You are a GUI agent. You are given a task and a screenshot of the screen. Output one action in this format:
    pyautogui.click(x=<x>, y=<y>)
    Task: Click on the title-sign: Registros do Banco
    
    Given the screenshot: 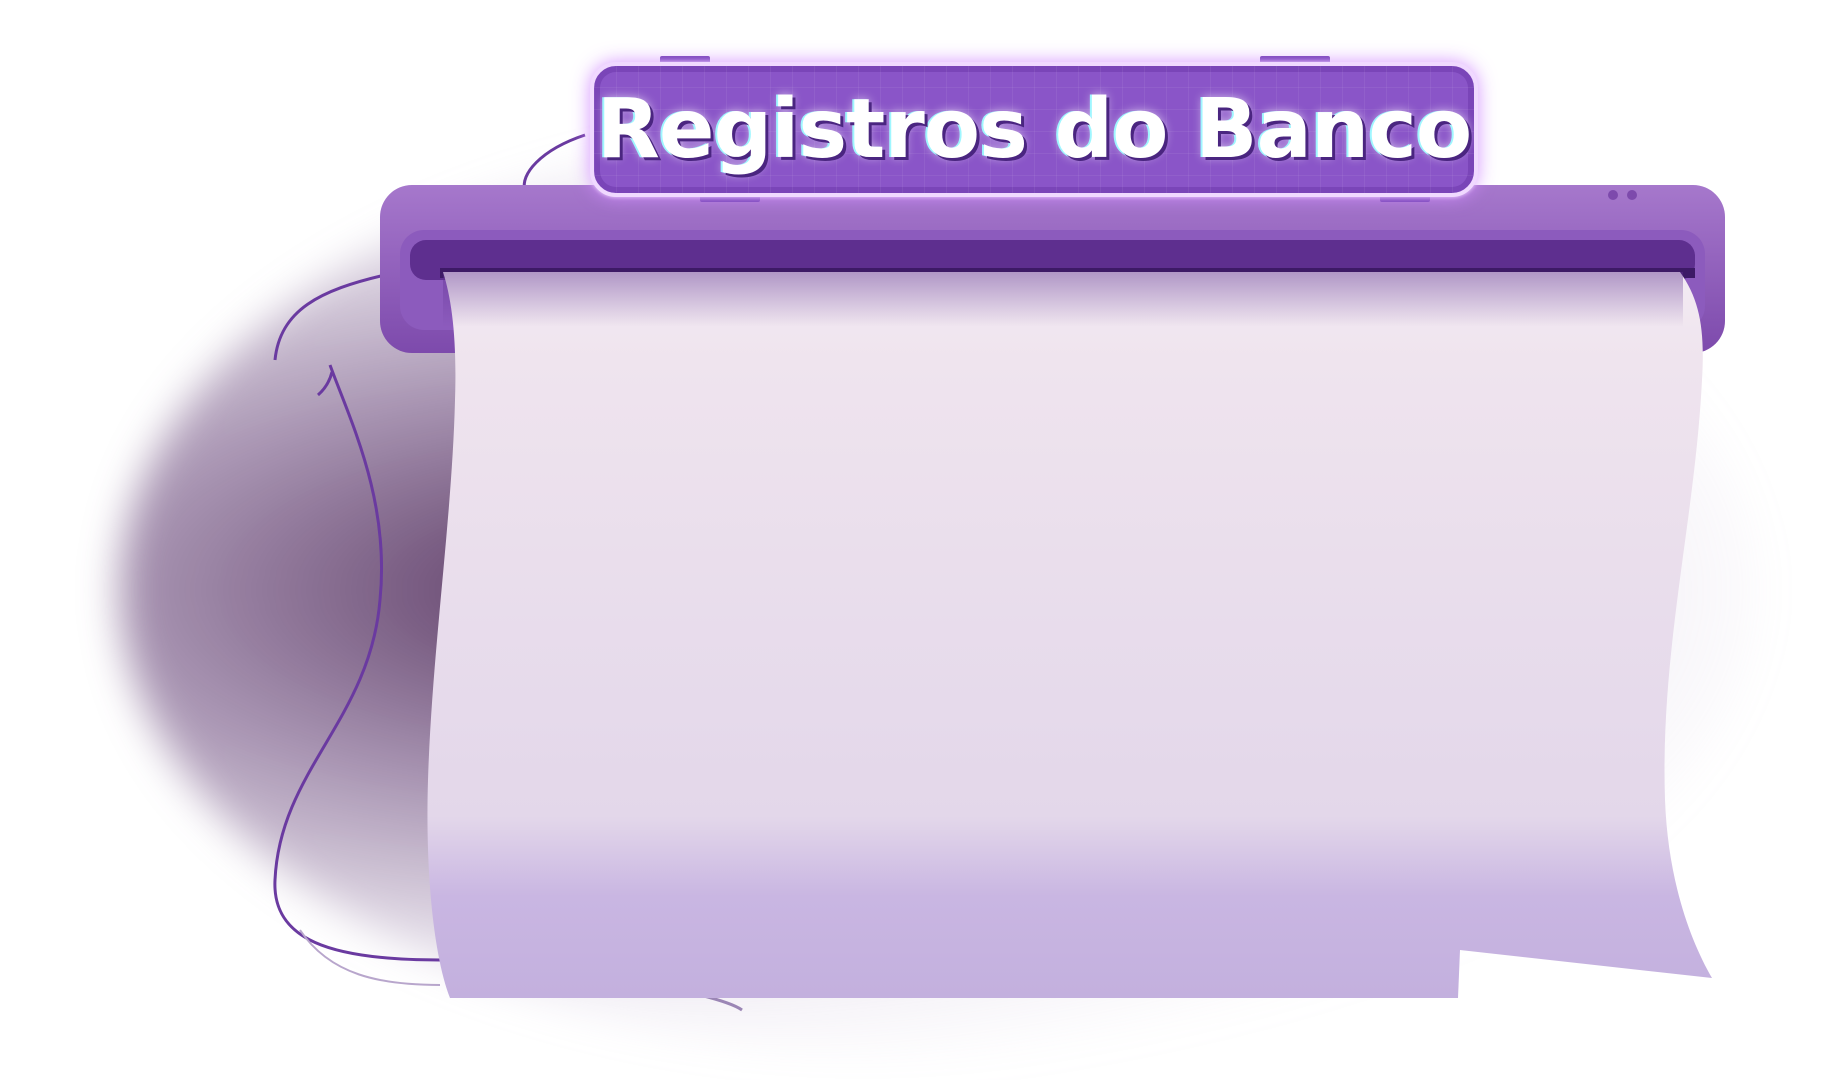 What is the action you would take?
    pyautogui.click(x=1034, y=129)
    